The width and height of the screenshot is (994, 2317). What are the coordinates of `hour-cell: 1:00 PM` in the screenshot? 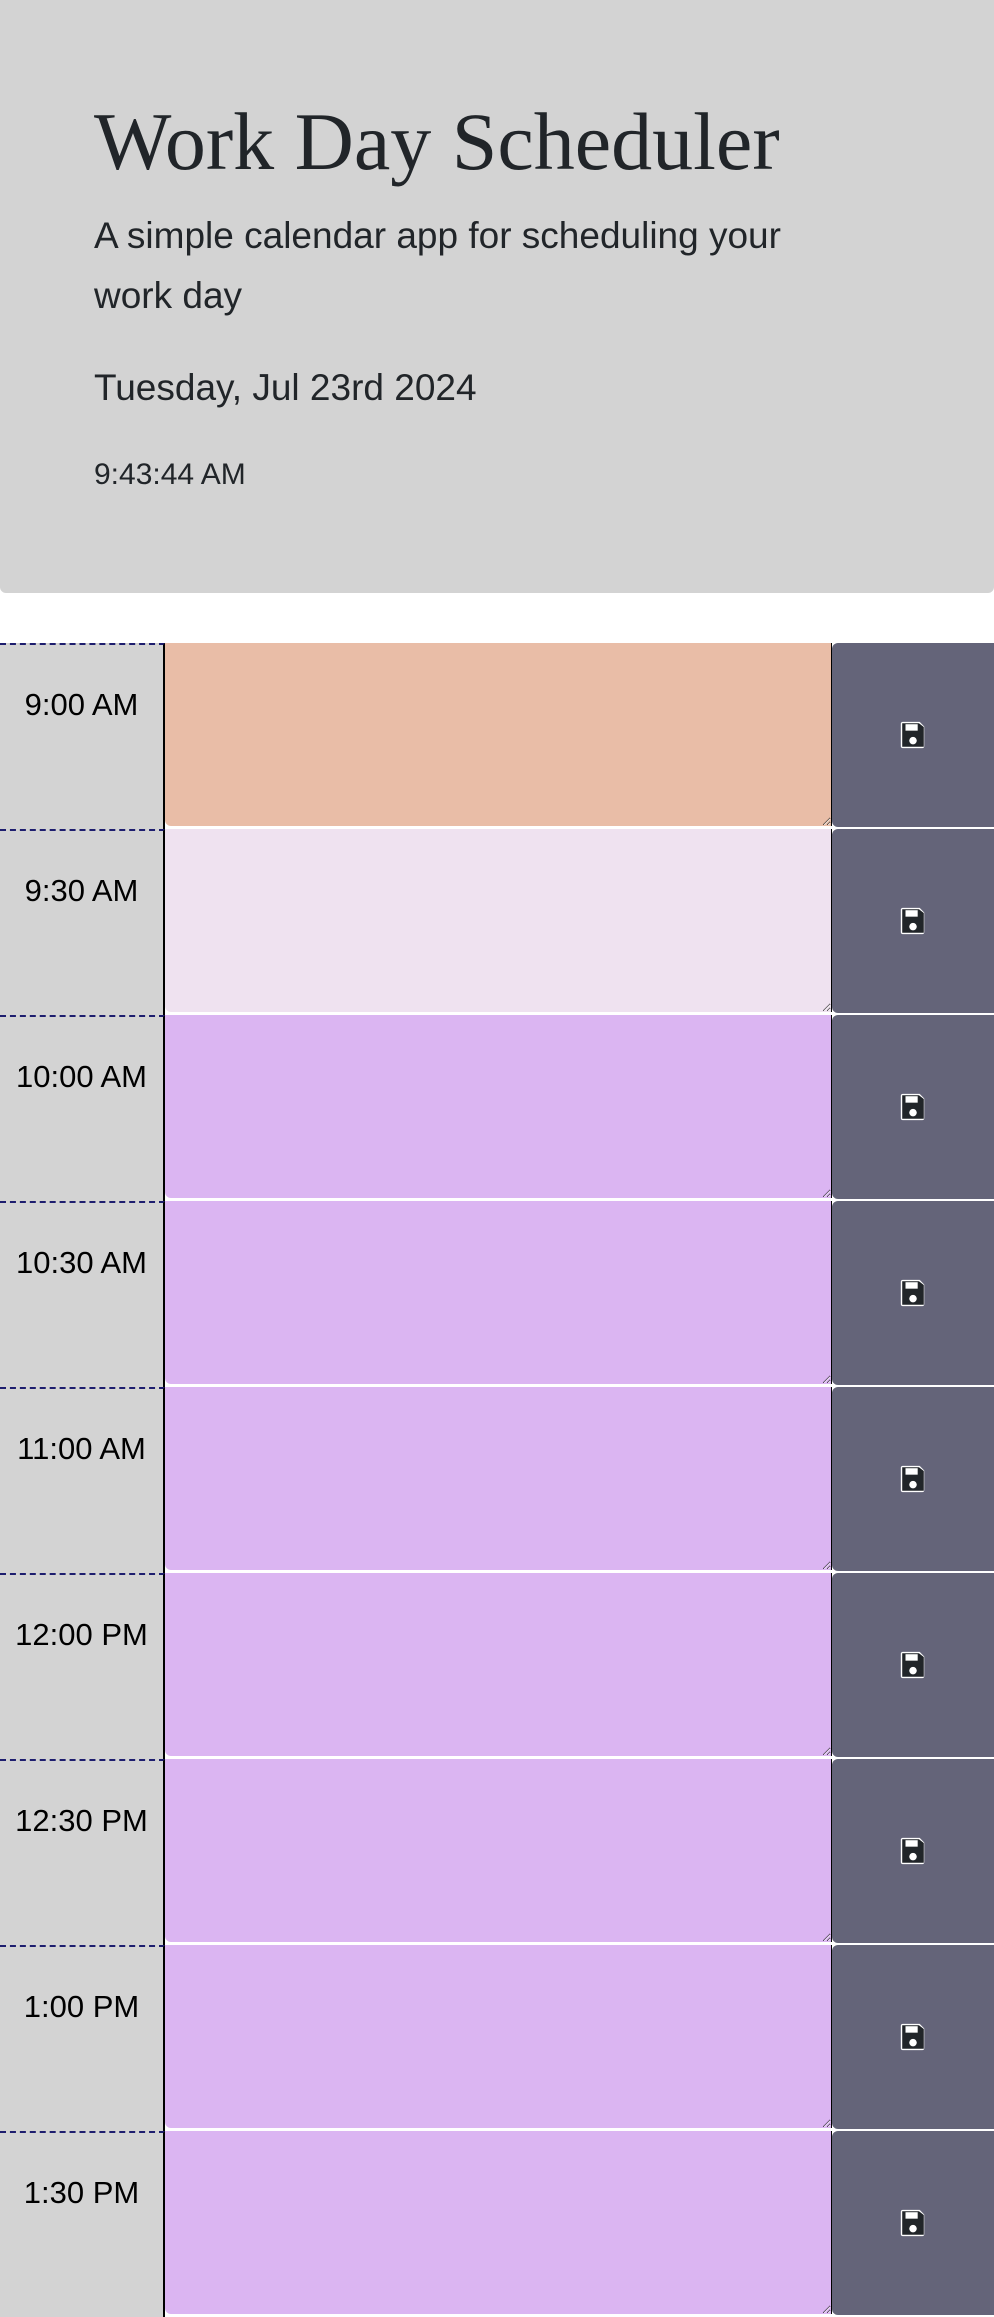 It's located at (82, 2038).